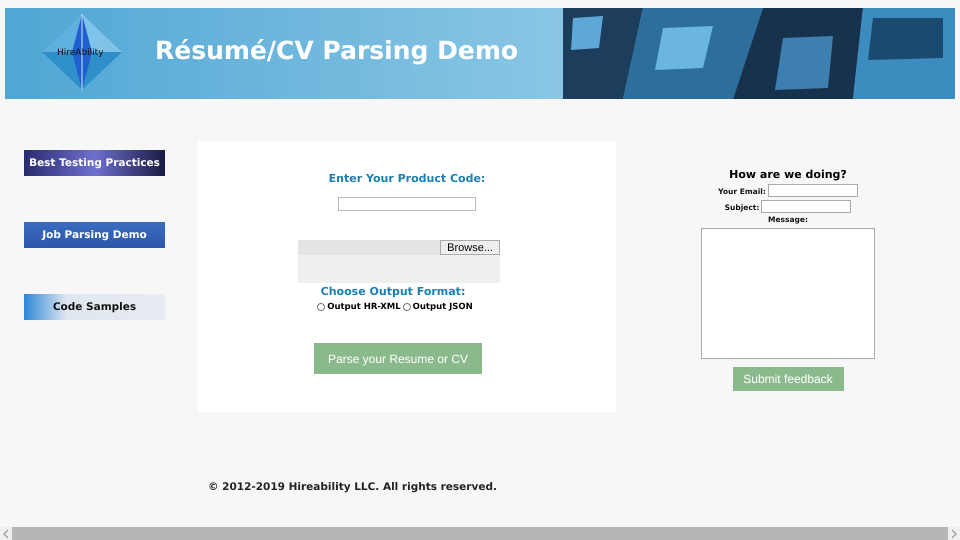 The height and width of the screenshot is (540, 960). What do you see at coordinates (393, 291) in the screenshot?
I see `output-format-label: Choose Output Format:` at bounding box center [393, 291].